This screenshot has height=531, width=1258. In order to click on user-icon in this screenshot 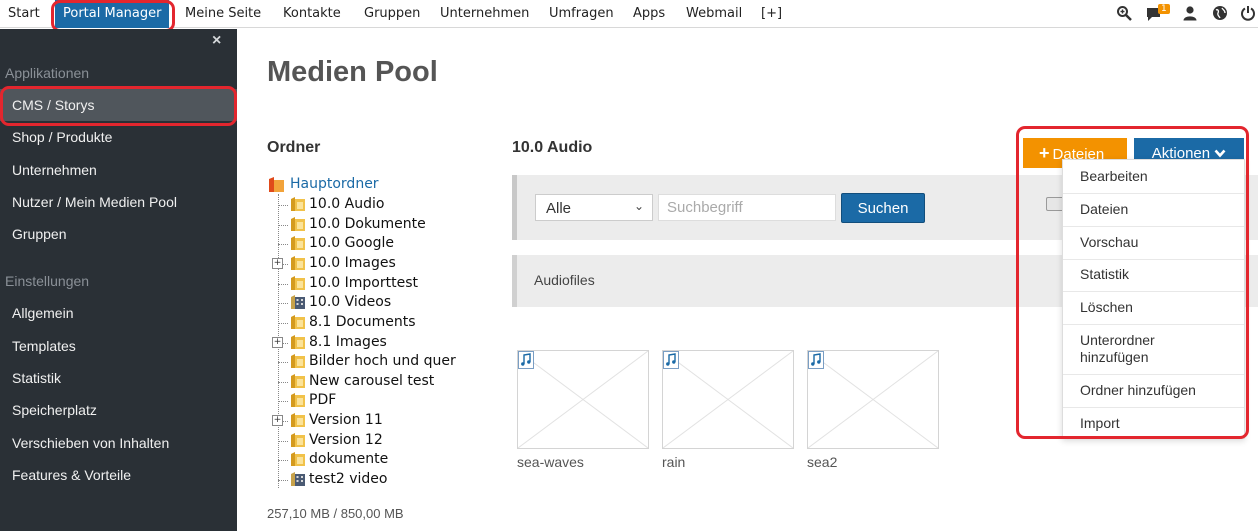, I will do `click(1190, 13)`.